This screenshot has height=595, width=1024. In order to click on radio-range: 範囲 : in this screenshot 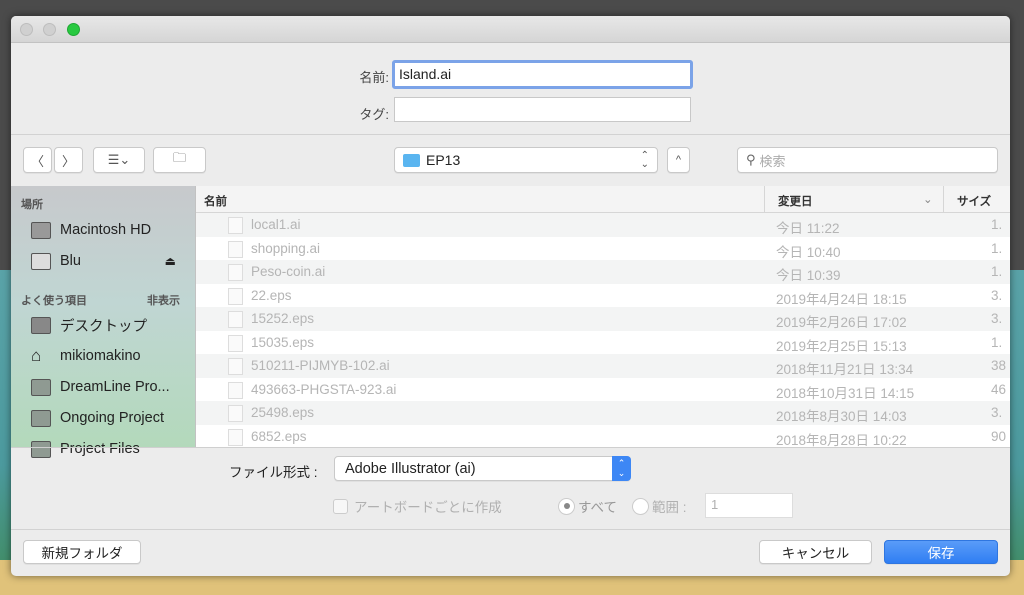, I will do `click(659, 506)`.